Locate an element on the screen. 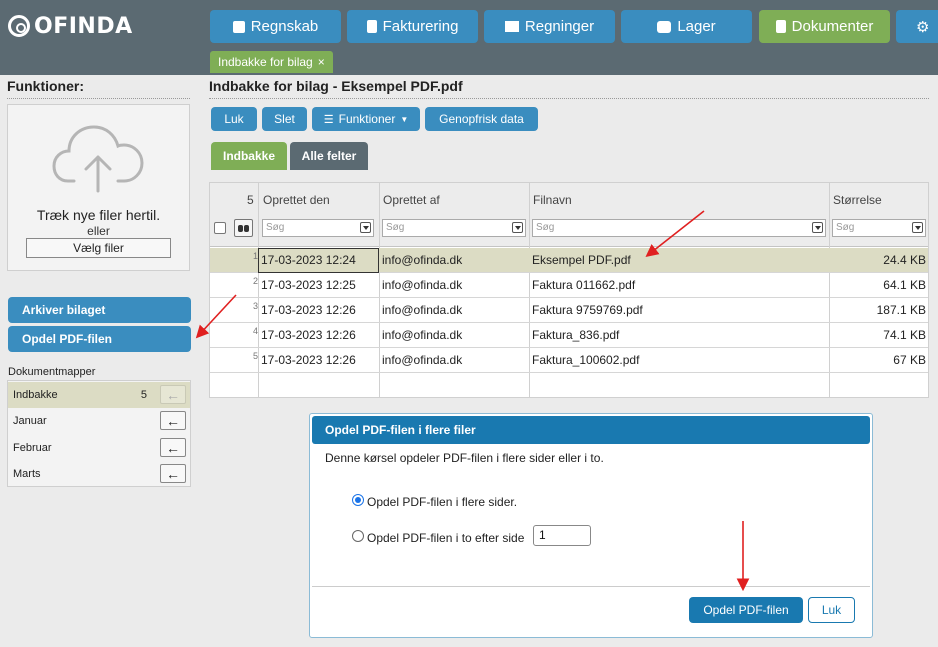  open-tab-indbakke: Indbakke for bilag × is located at coordinates (271, 62).